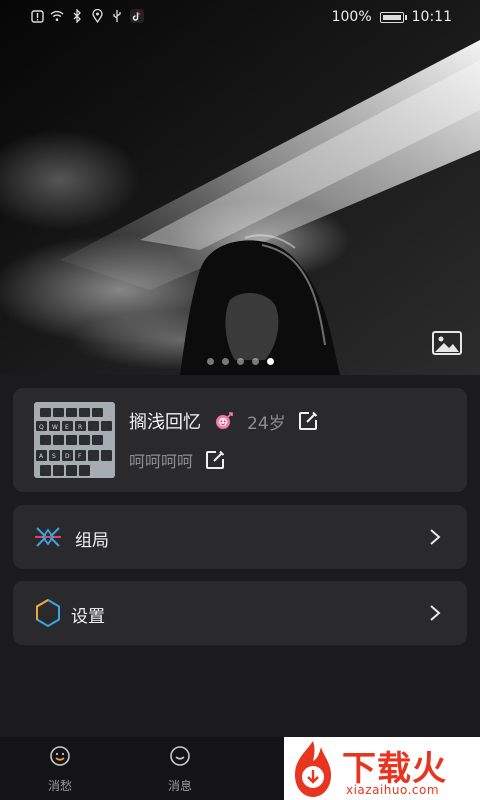  Describe the element at coordinates (447, 343) in the screenshot. I see `image-icon` at that location.